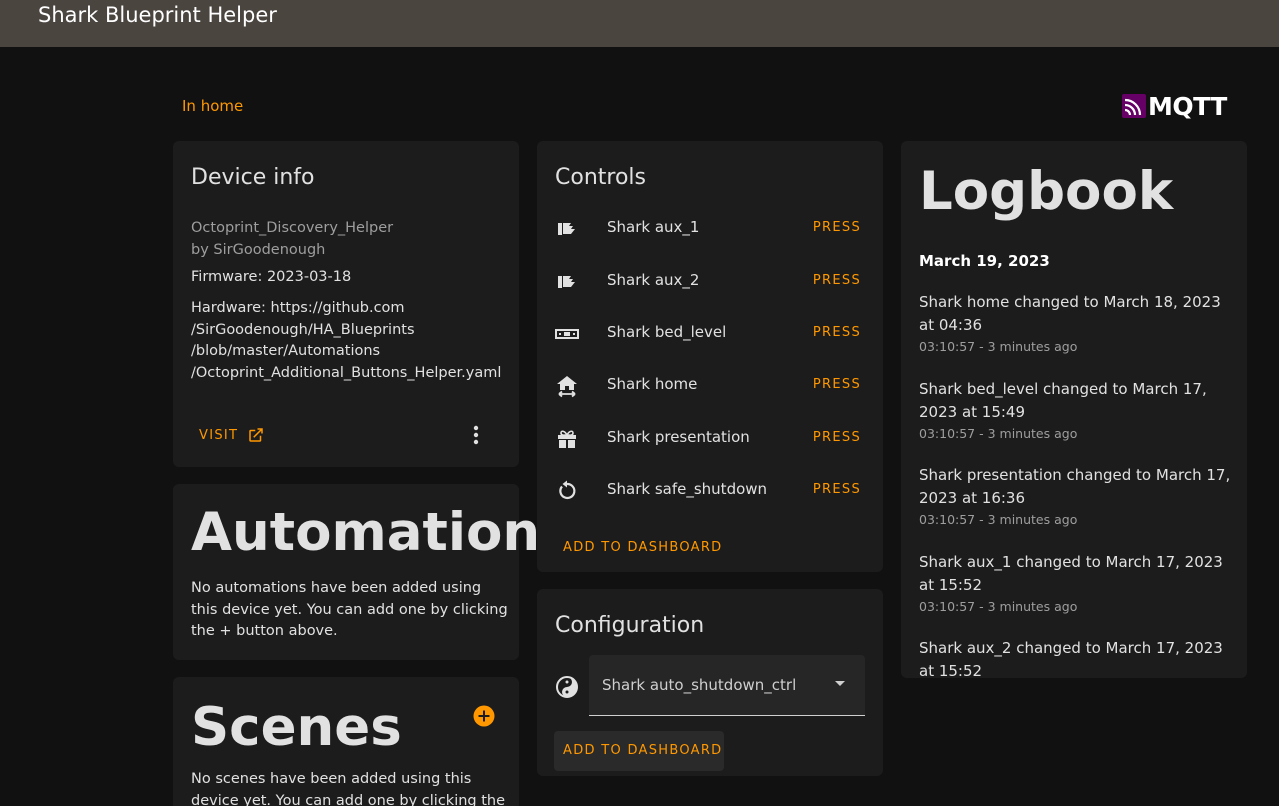 The image size is (1279, 806). What do you see at coordinates (292, 228) in the screenshot?
I see `device-model-name: Octoprint_Discovery_Helper` at bounding box center [292, 228].